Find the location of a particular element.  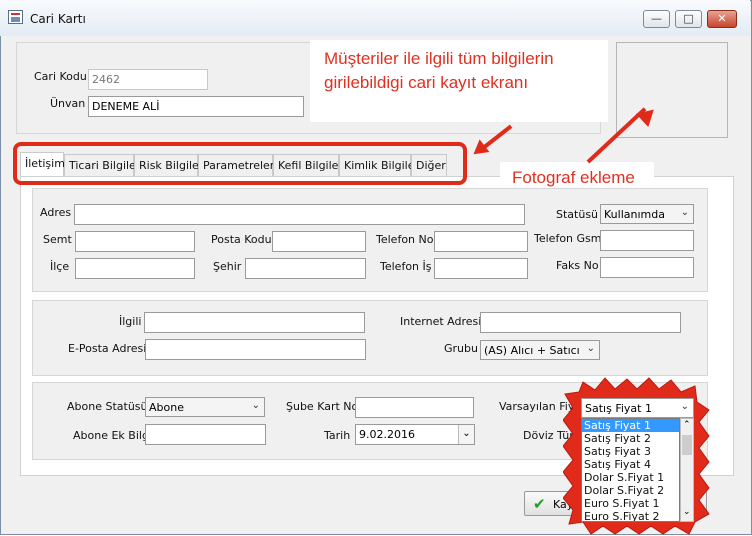

price-option: Dolar S.Fiyat 2 is located at coordinates (630, 490).